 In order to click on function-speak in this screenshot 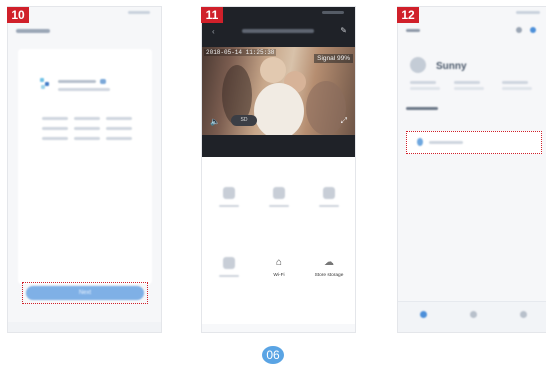, I will do `click(279, 197)`.